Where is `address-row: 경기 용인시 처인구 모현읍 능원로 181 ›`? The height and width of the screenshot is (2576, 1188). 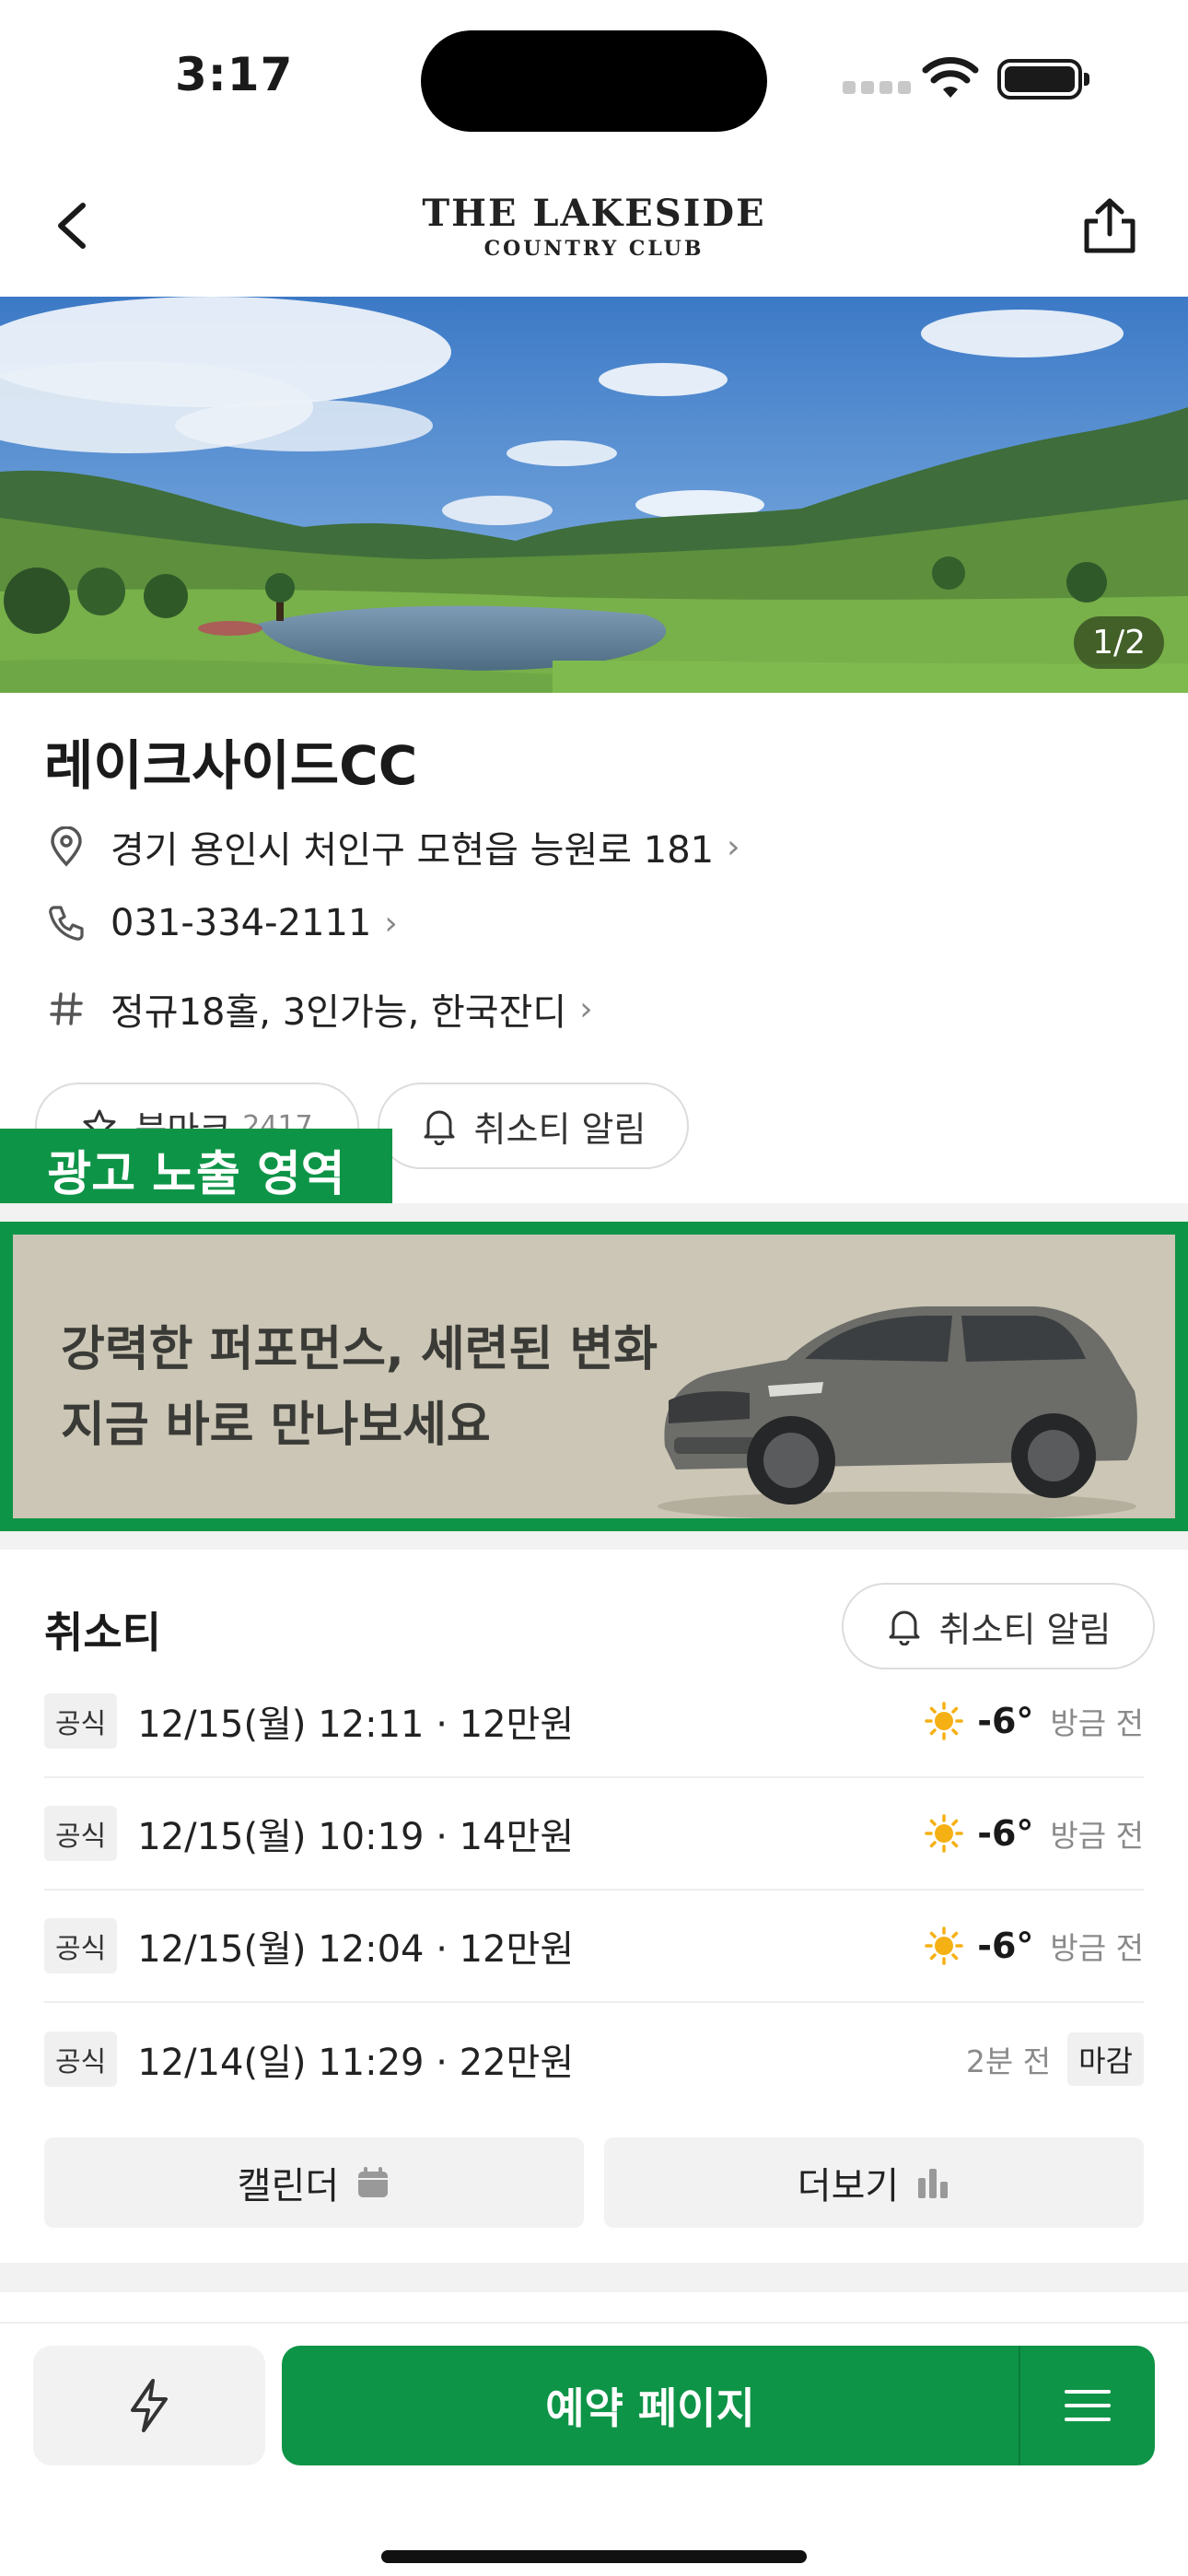 address-row: 경기 용인시 처인구 모현읍 능원로 181 › is located at coordinates (392, 846).